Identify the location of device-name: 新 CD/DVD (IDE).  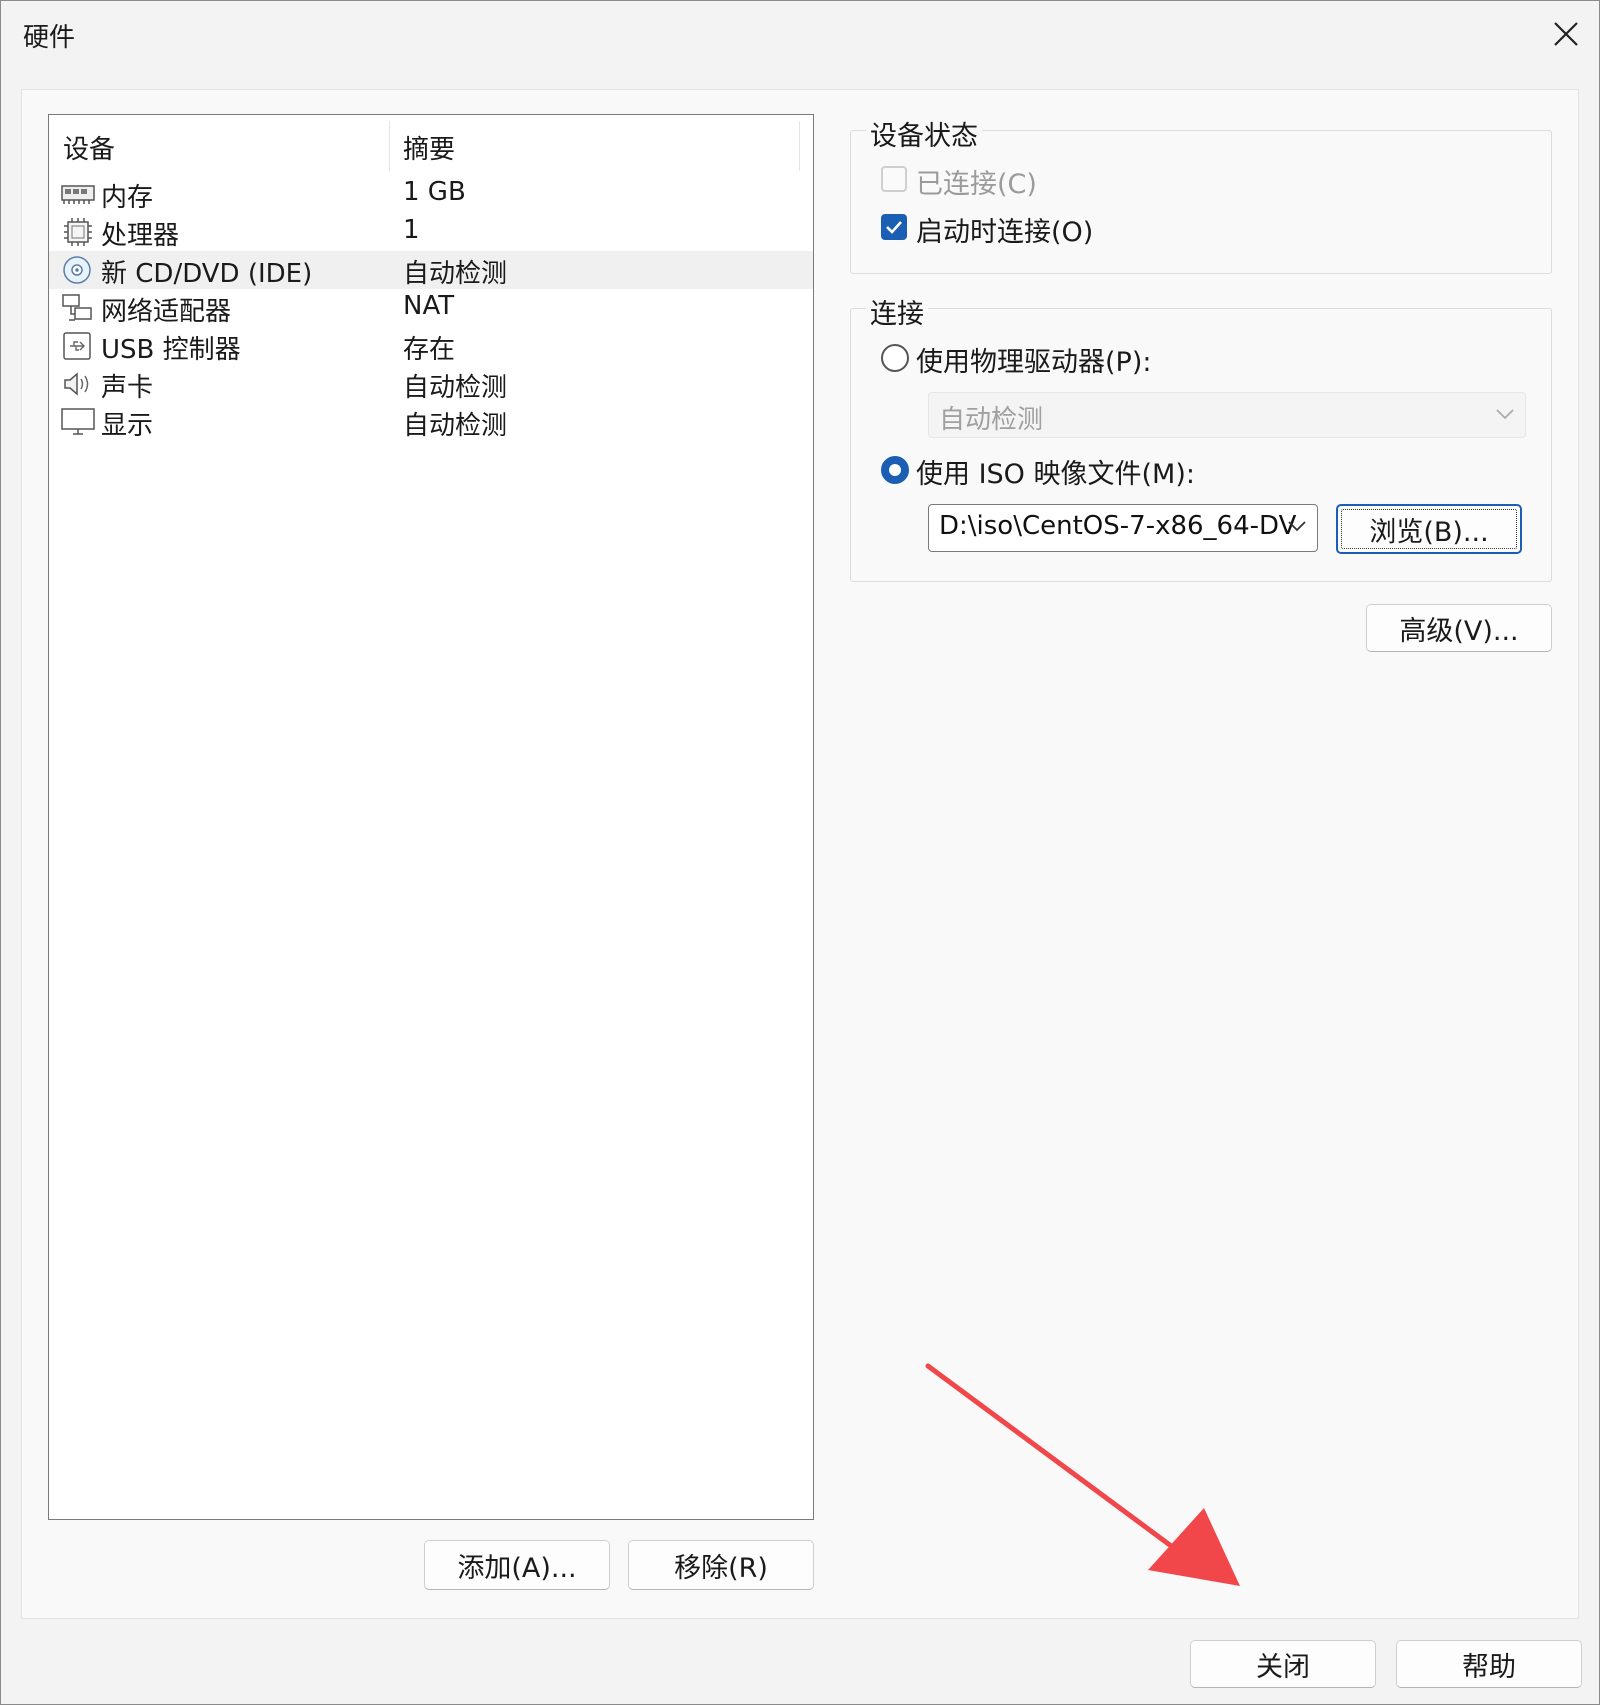
(207, 274).